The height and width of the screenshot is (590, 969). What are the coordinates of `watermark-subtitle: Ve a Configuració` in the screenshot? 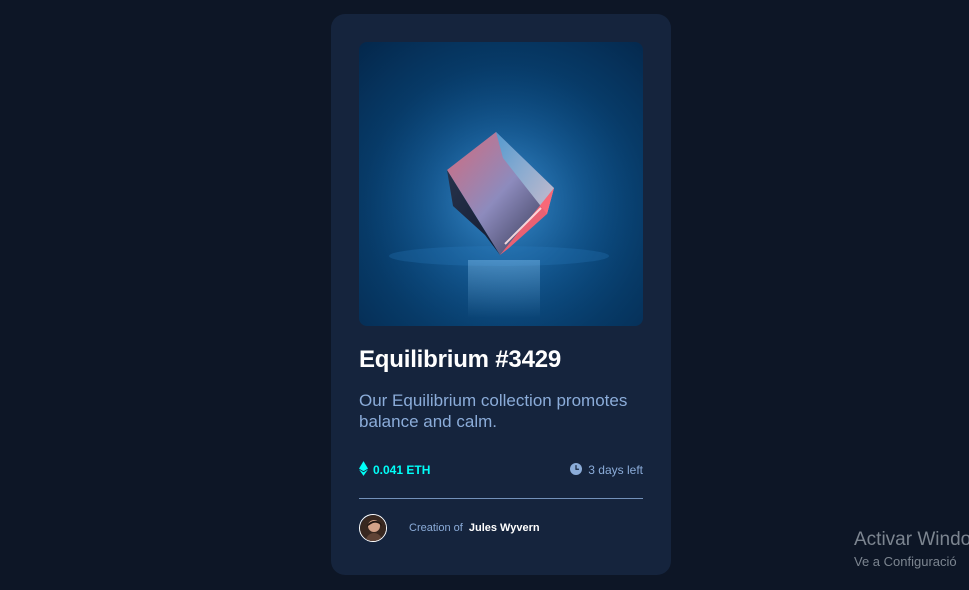 It's located at (905, 561).